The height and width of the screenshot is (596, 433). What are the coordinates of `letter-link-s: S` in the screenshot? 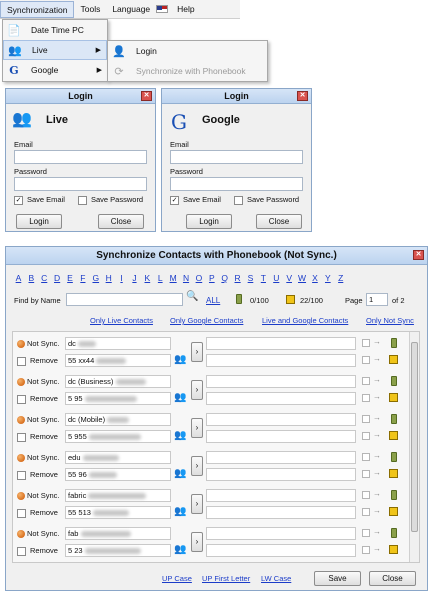 It's located at (250, 278).